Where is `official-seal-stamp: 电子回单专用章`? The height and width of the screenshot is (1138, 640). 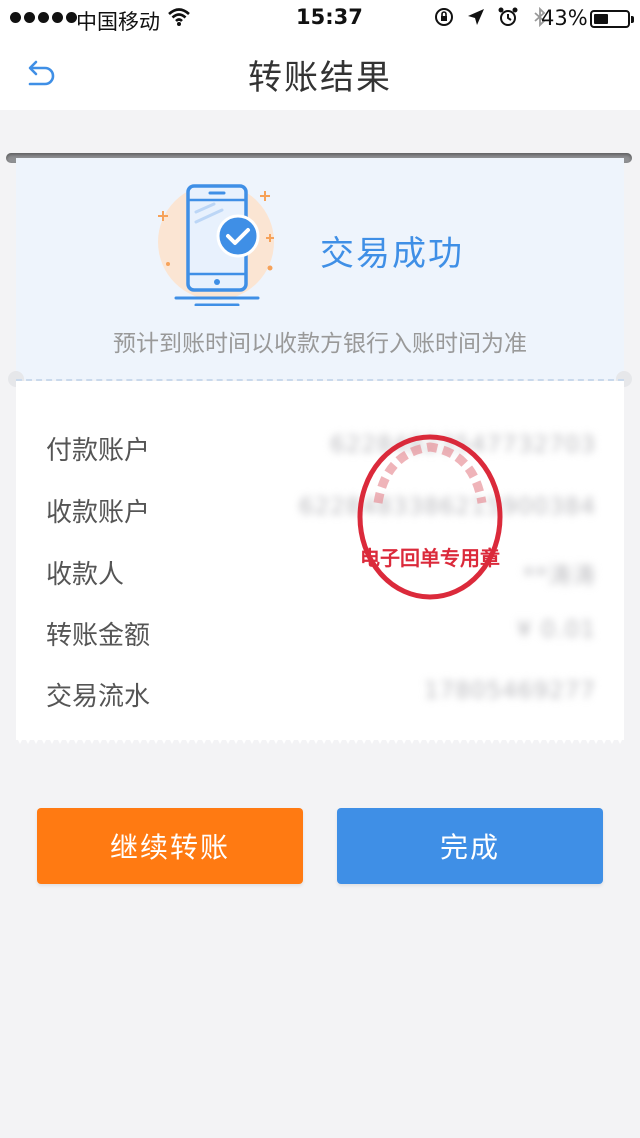 official-seal-stamp: 电子回单专用章 is located at coordinates (430, 517).